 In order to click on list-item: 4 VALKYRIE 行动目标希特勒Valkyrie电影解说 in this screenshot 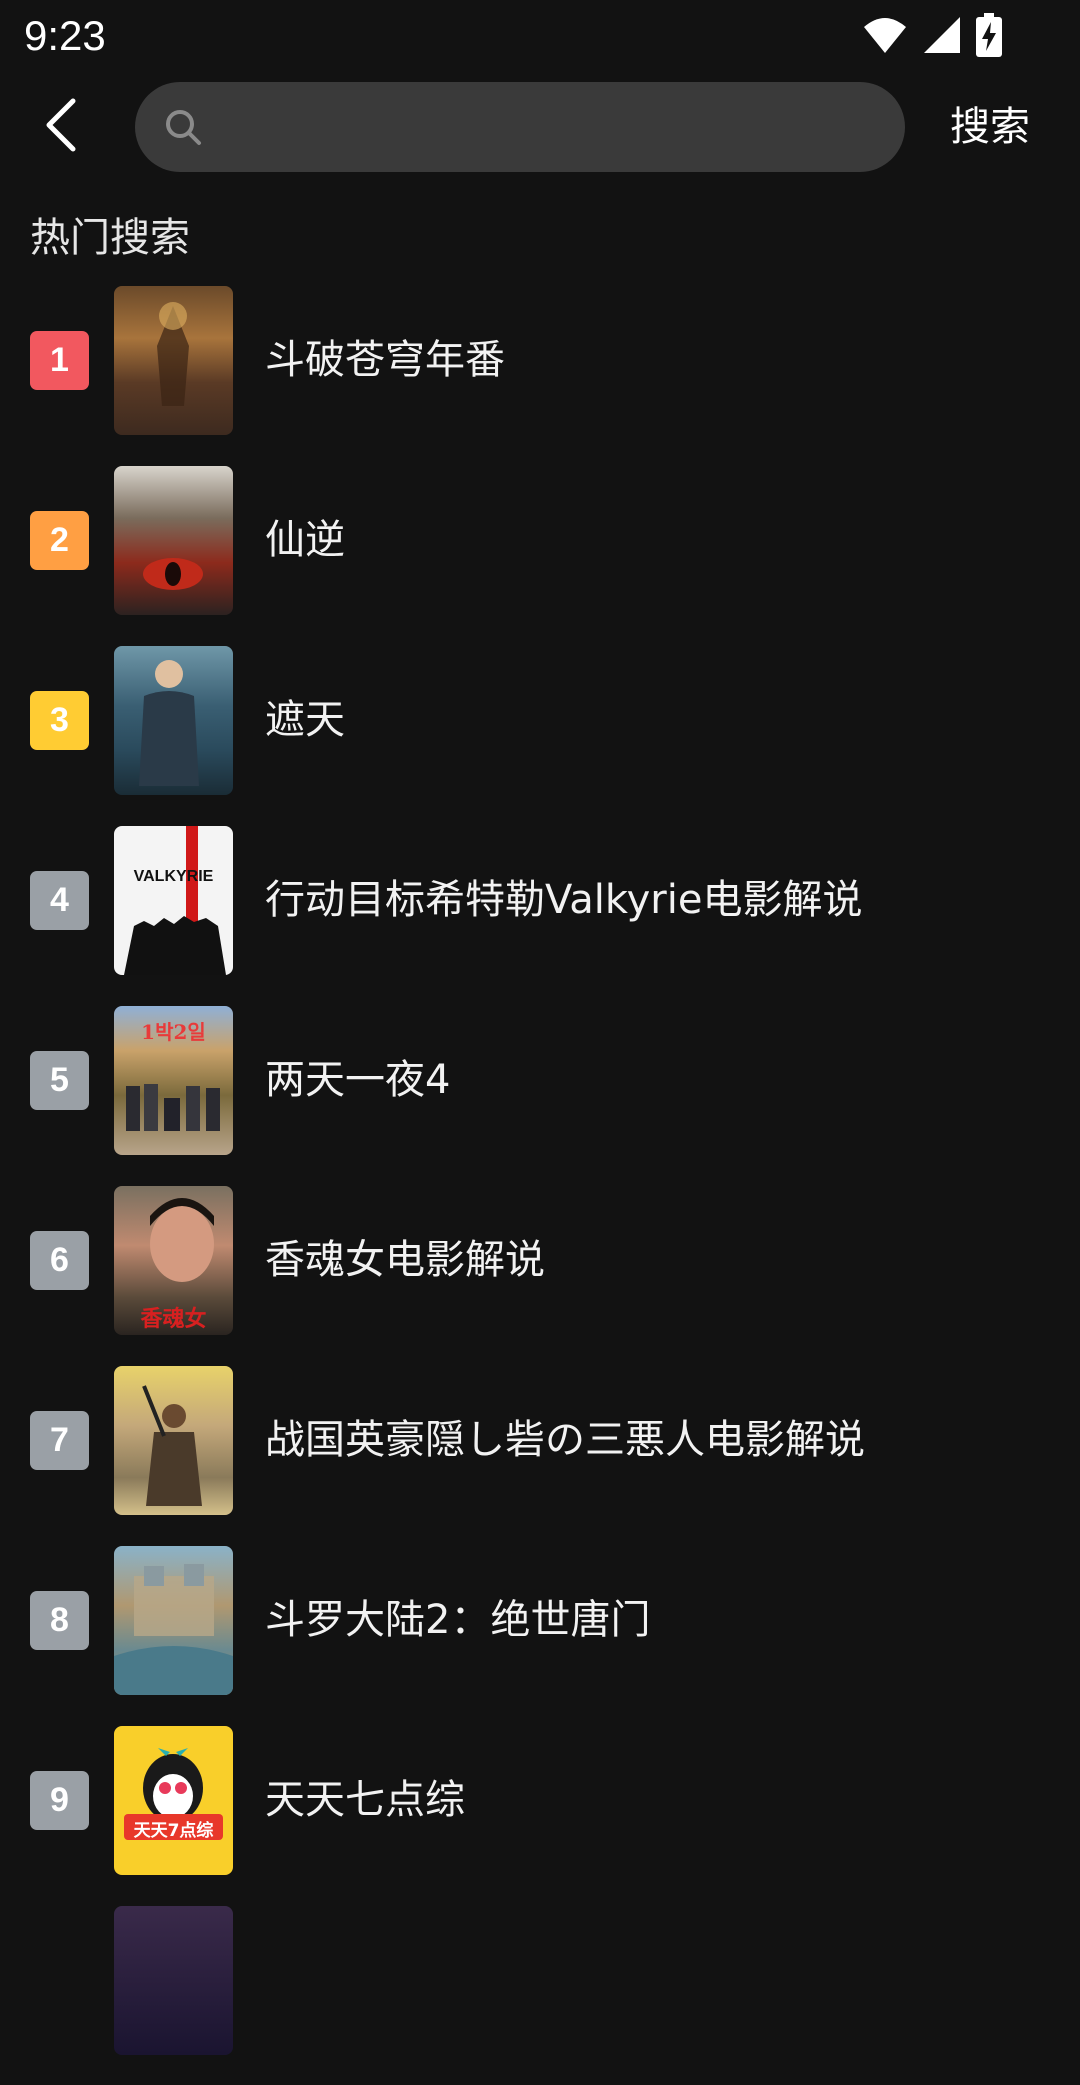, I will do `click(540, 915)`.